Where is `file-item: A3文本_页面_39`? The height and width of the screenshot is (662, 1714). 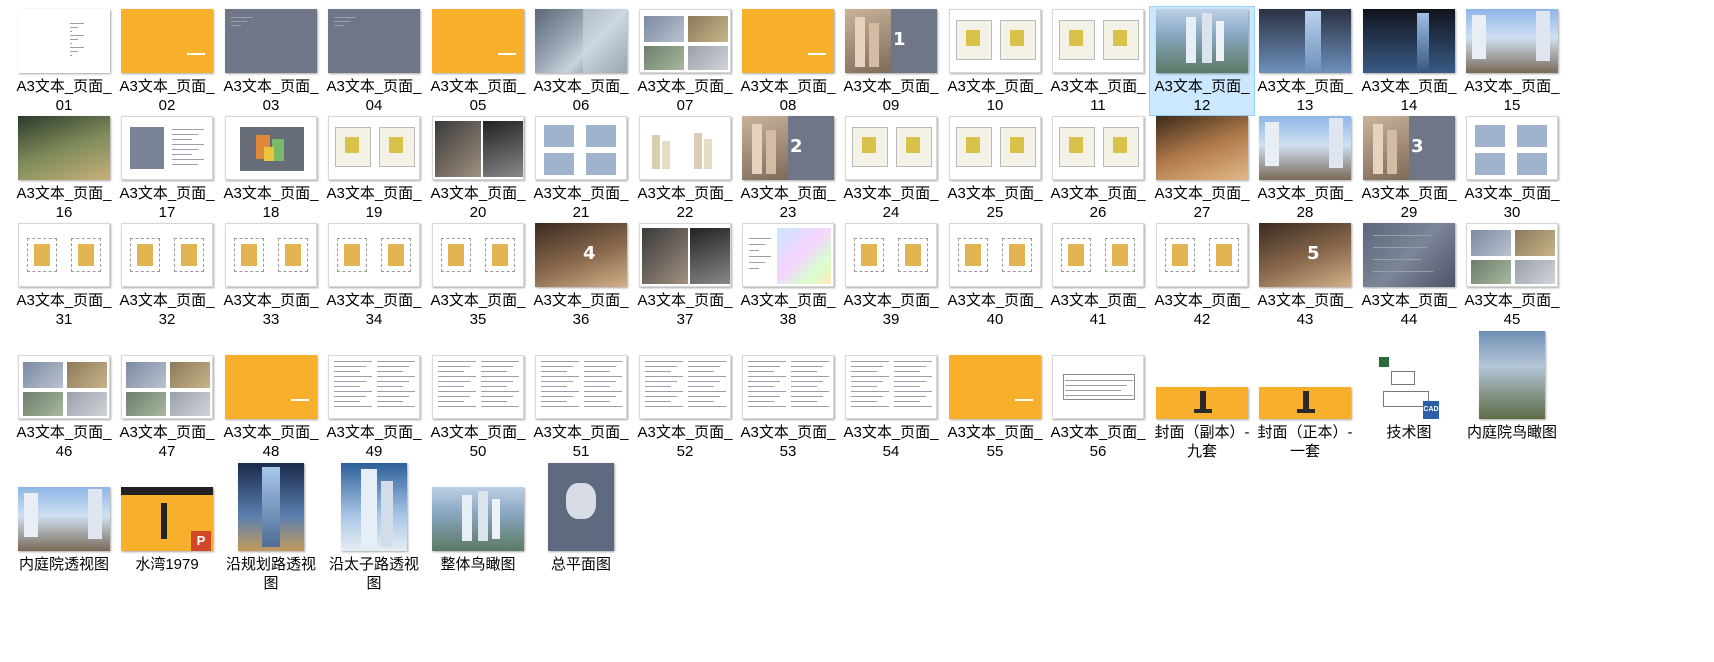 file-item: A3文本_页面_39 is located at coordinates (891, 275).